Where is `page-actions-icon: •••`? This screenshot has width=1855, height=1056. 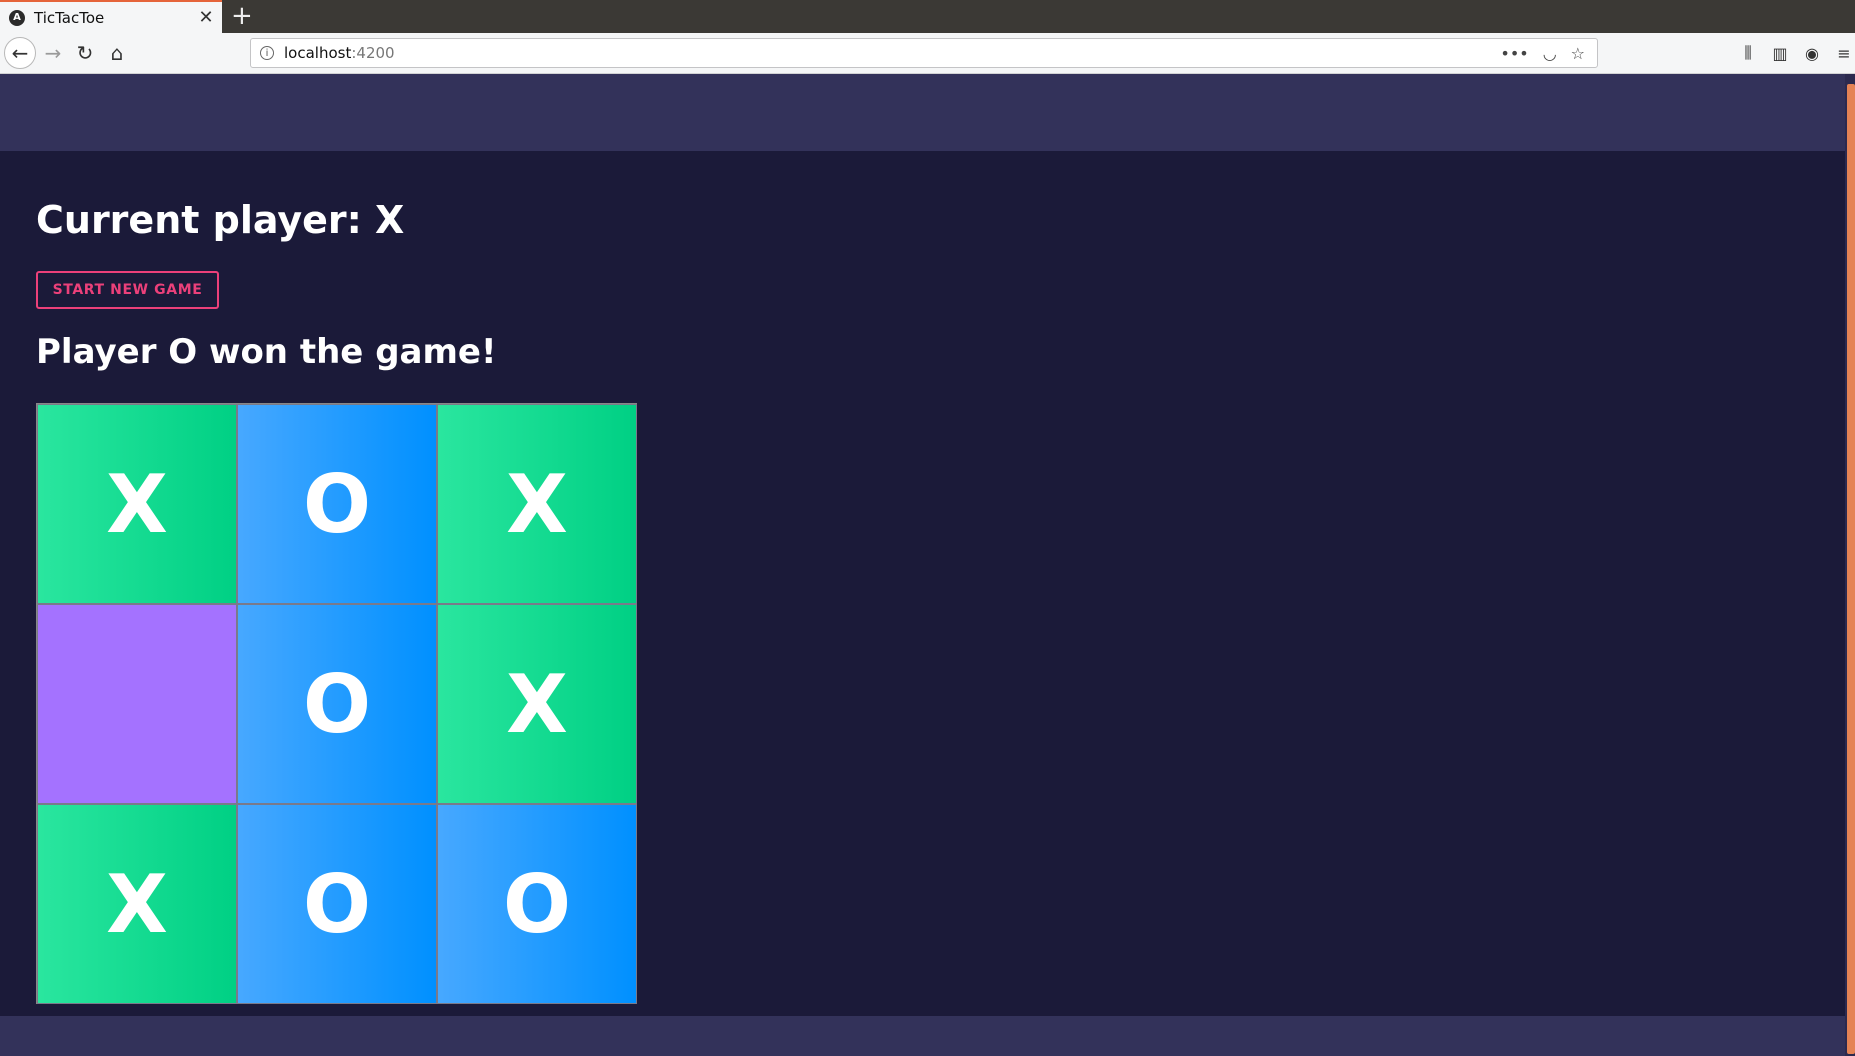 page-actions-icon: ••• is located at coordinates (1514, 53).